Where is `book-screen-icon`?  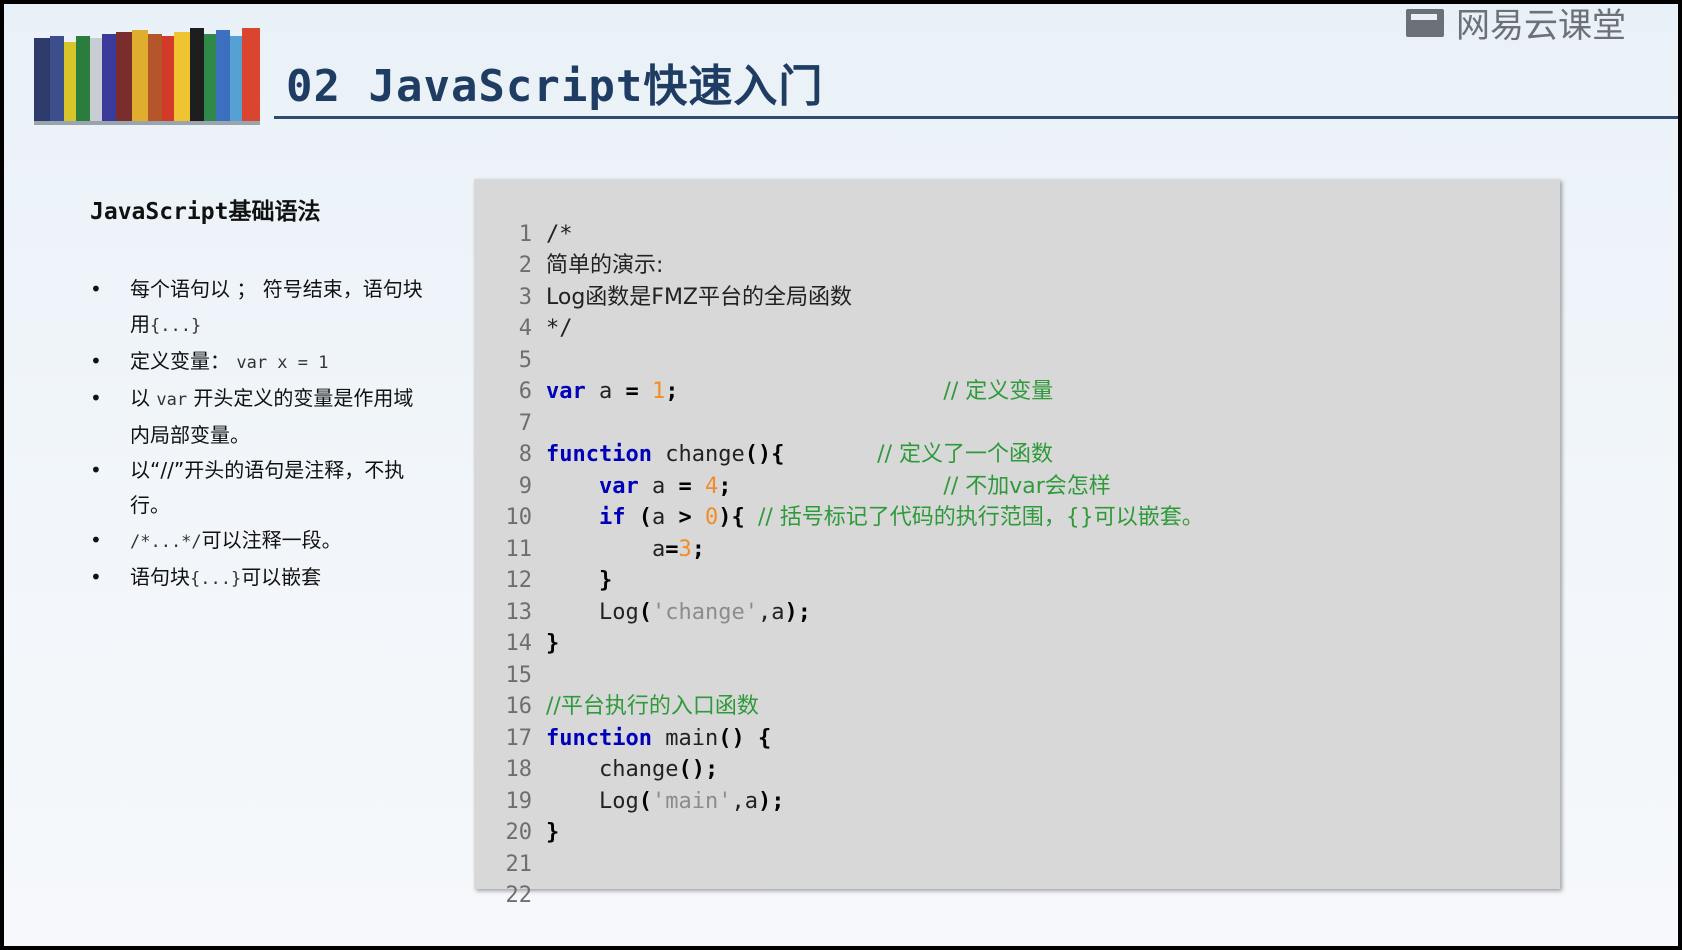 book-screen-icon is located at coordinates (1426, 22).